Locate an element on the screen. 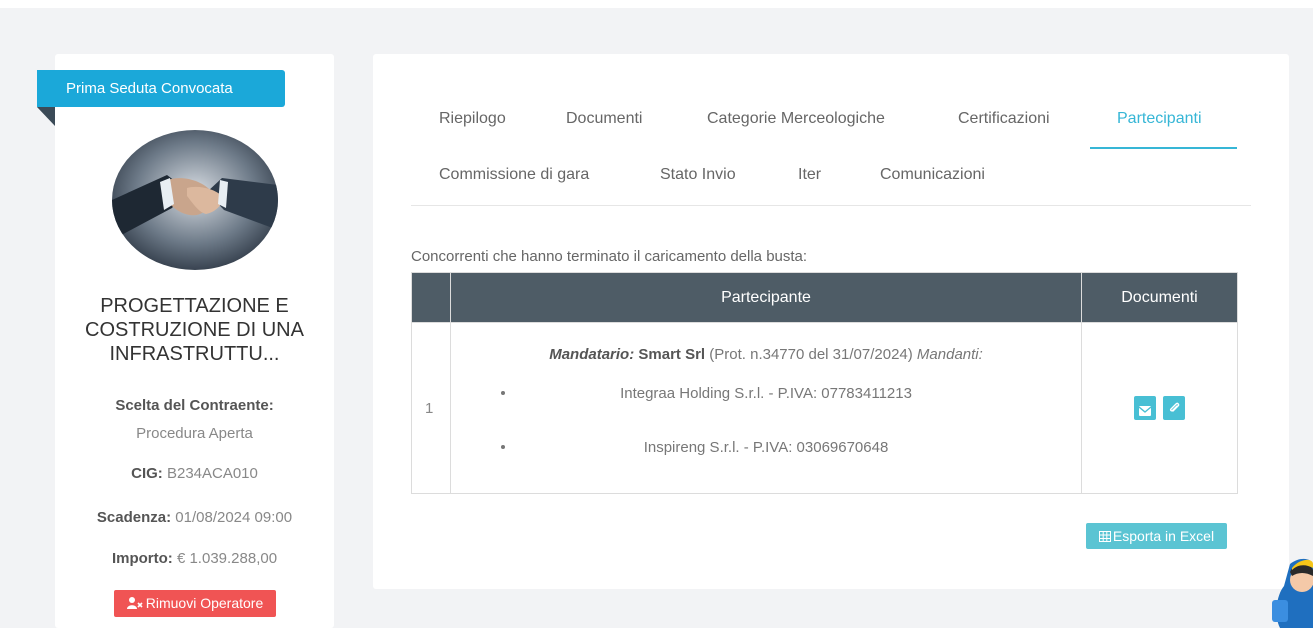 Image resolution: width=1313 pixels, height=628 pixels. tab-stato-invio: Stato Invio is located at coordinates (698, 175).